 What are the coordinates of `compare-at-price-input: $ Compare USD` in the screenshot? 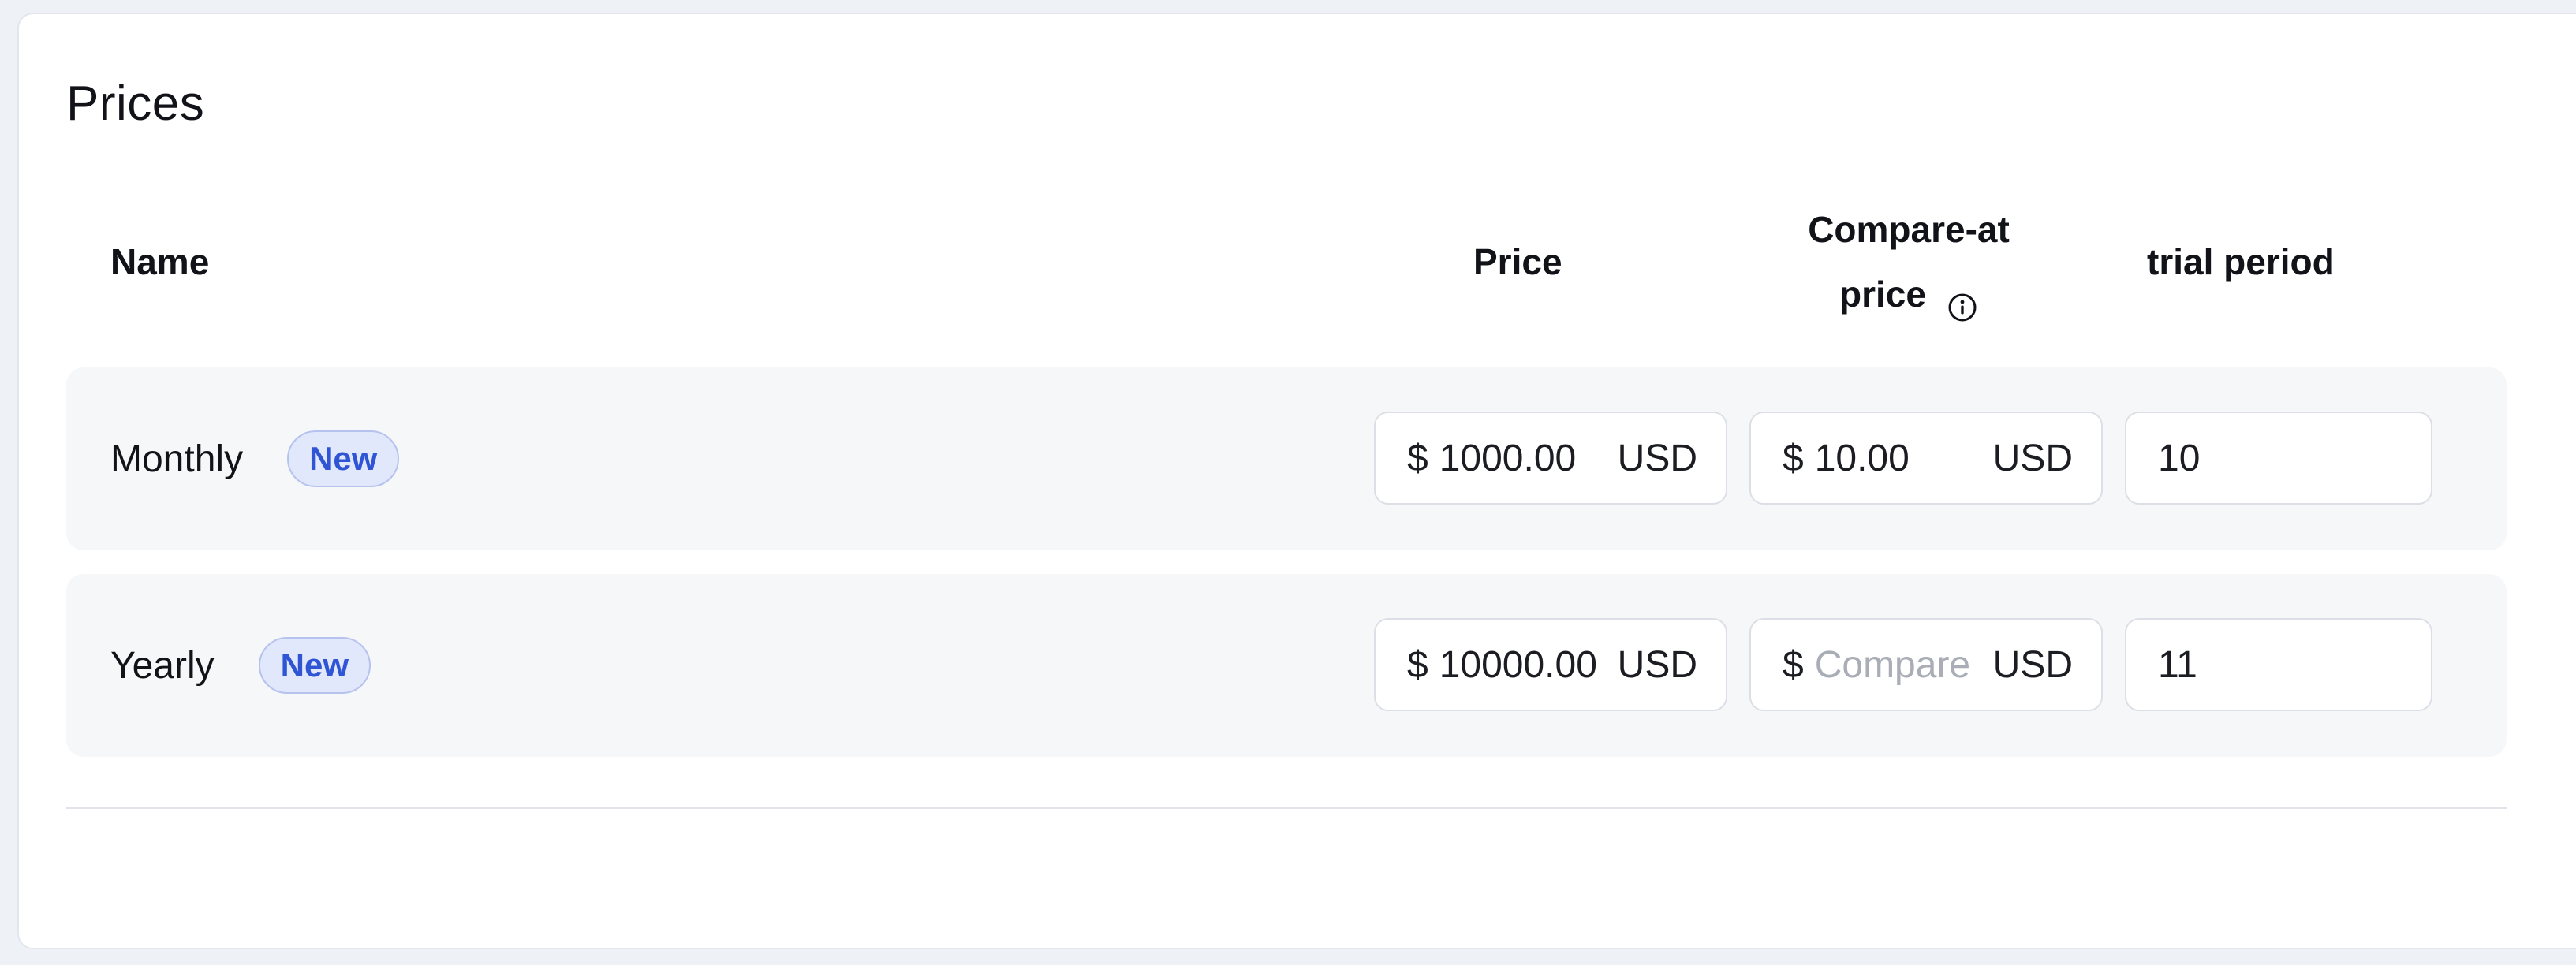 It's located at (1926, 664).